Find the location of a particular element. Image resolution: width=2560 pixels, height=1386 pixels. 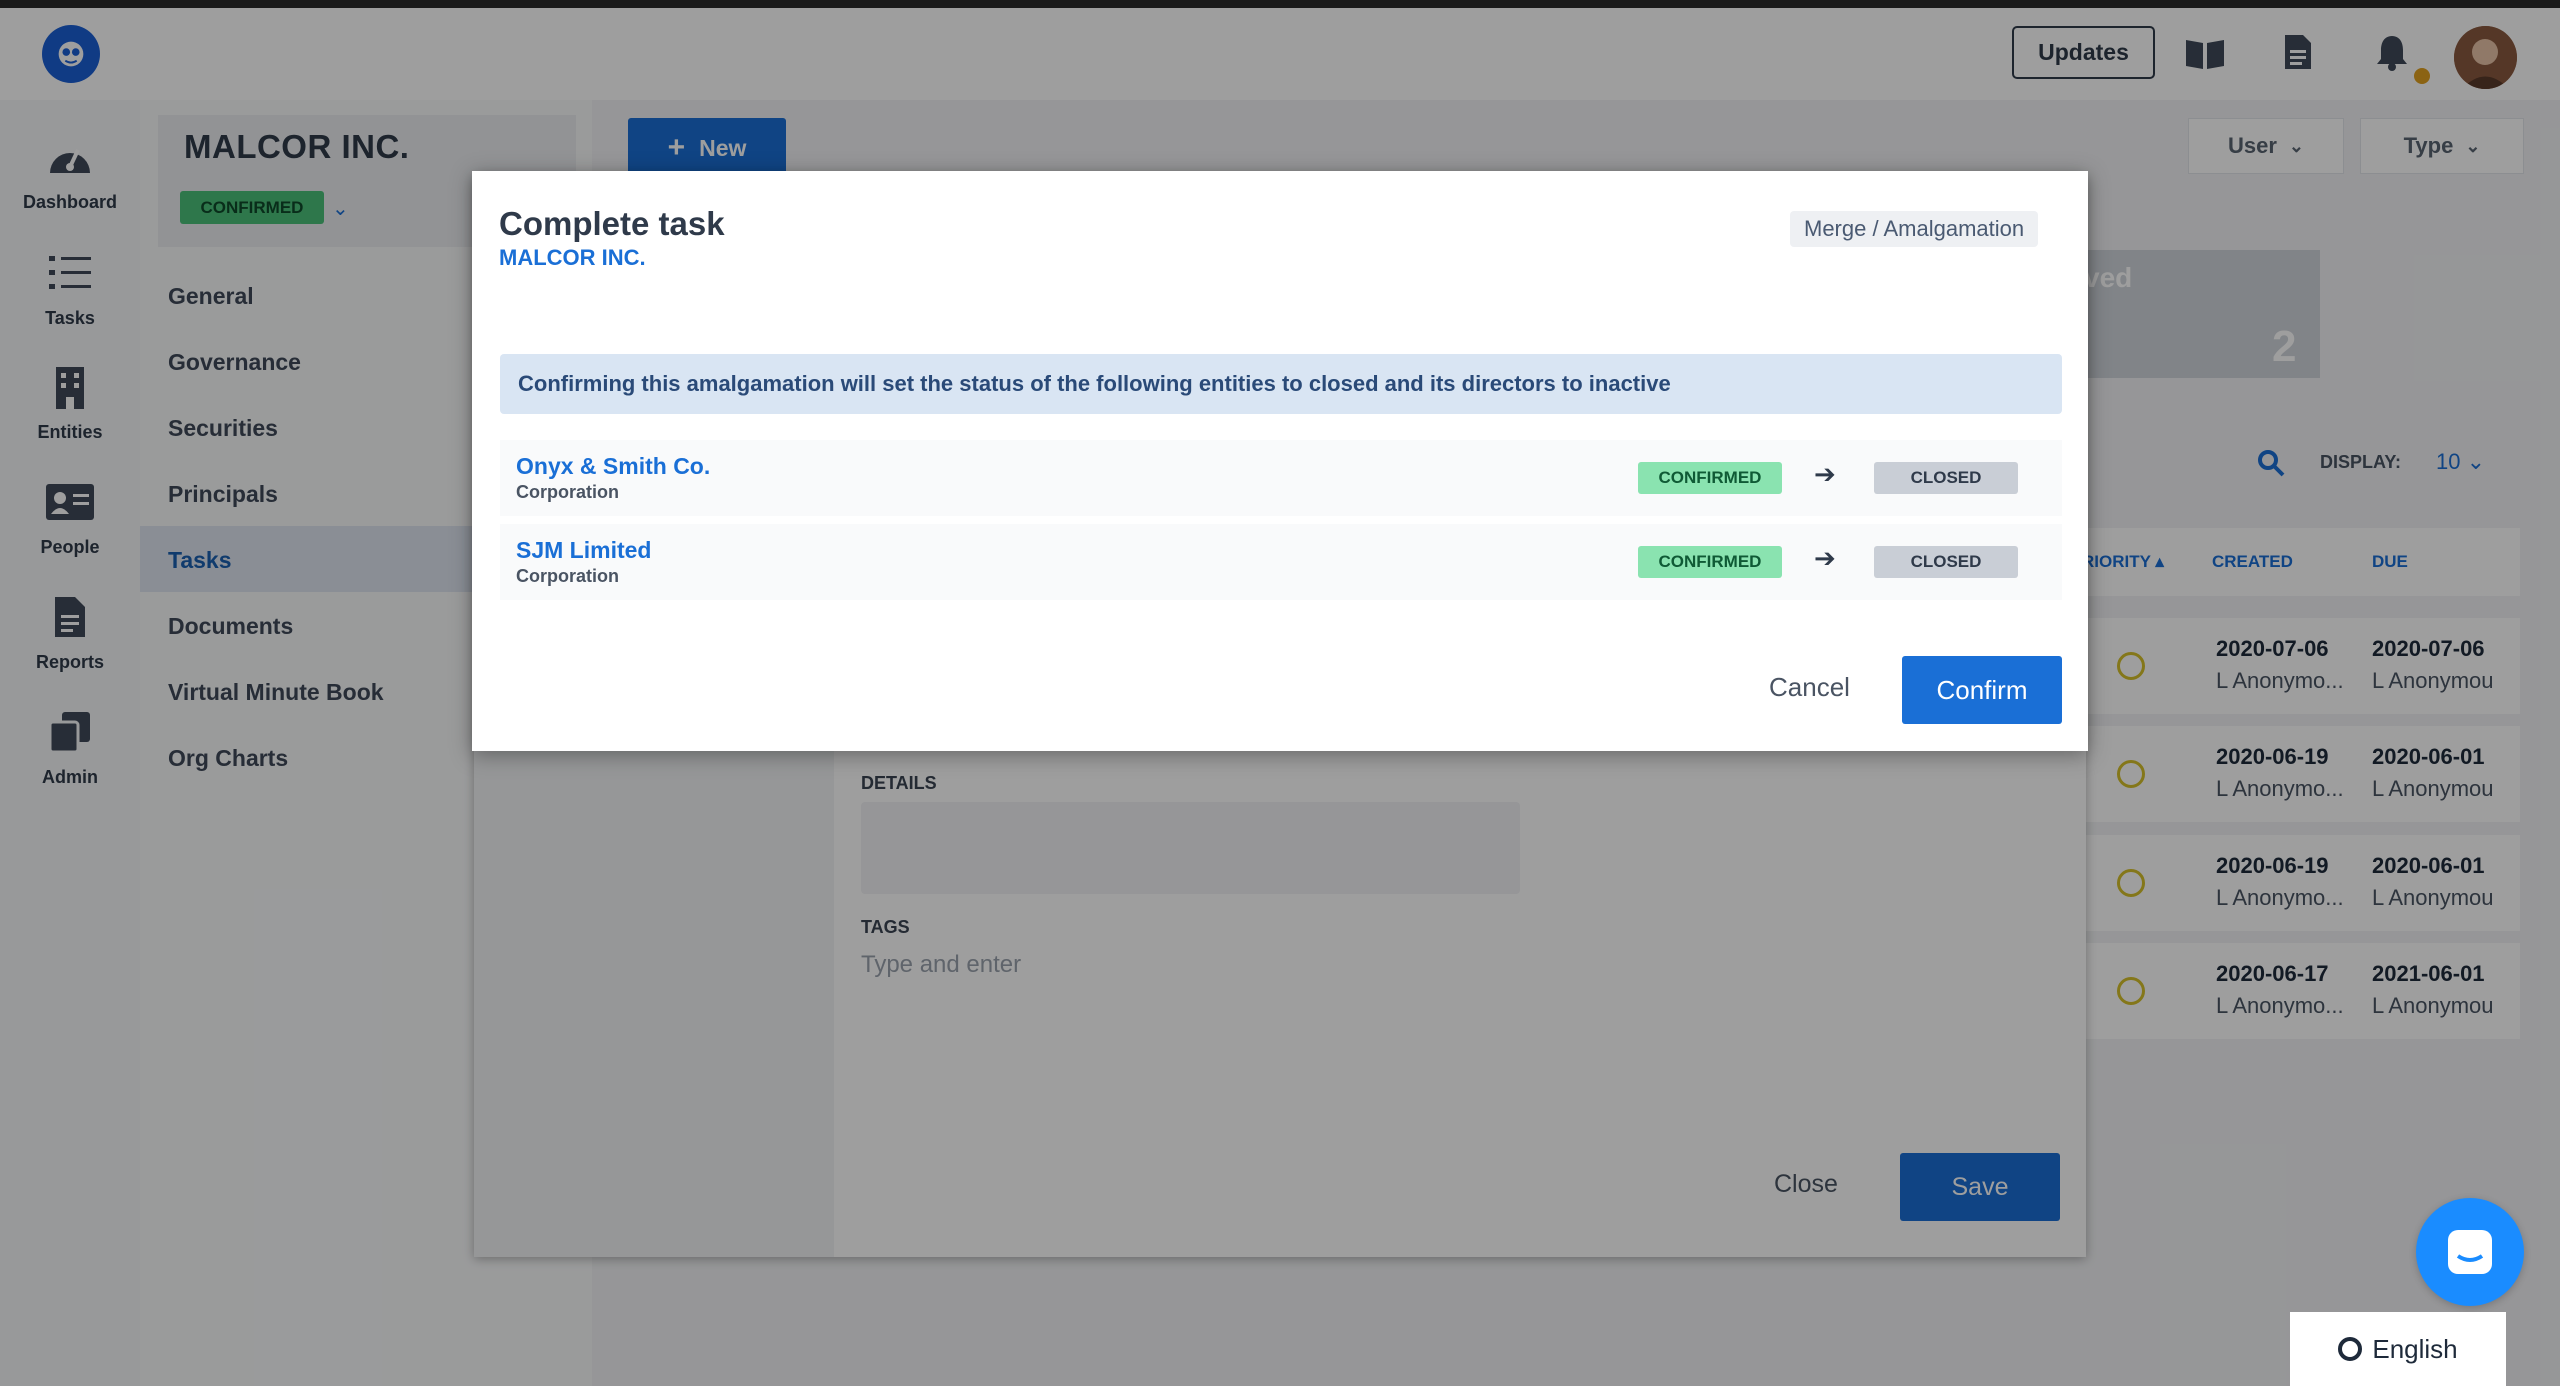

language-selector: English is located at coordinates (2398, 1349).